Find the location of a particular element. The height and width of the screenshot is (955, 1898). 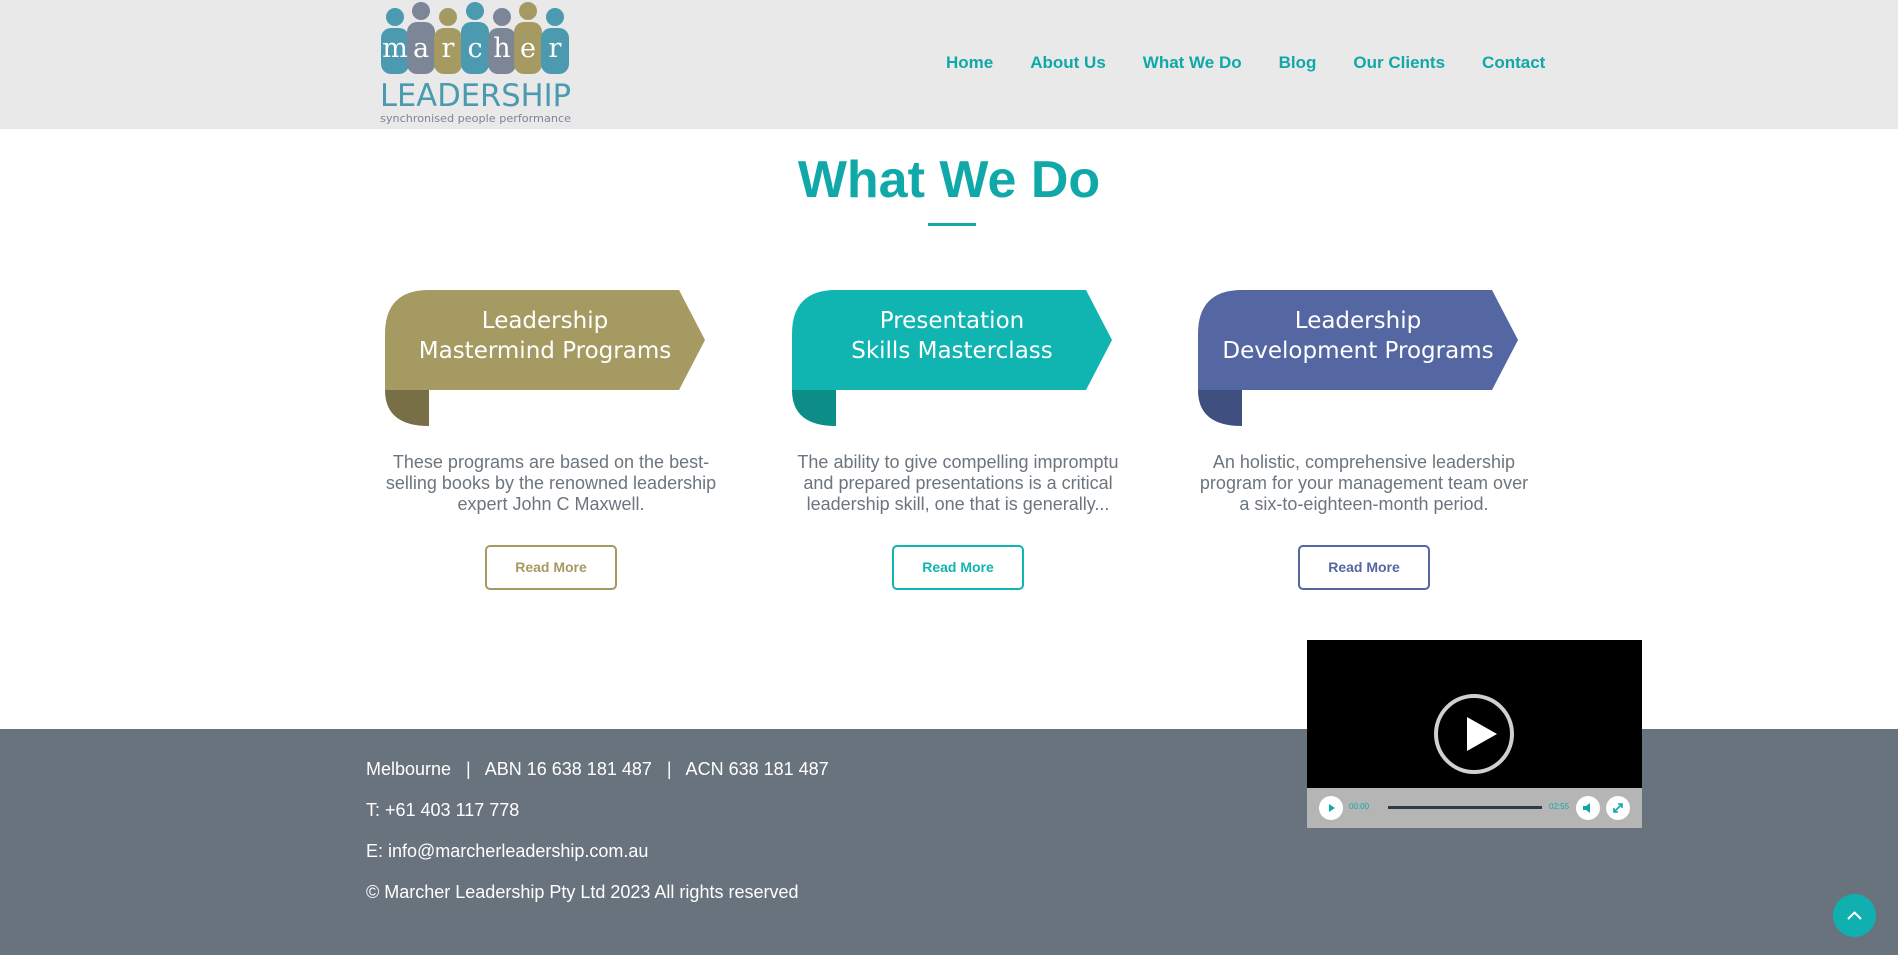

play-icon is located at coordinates (1331, 808).